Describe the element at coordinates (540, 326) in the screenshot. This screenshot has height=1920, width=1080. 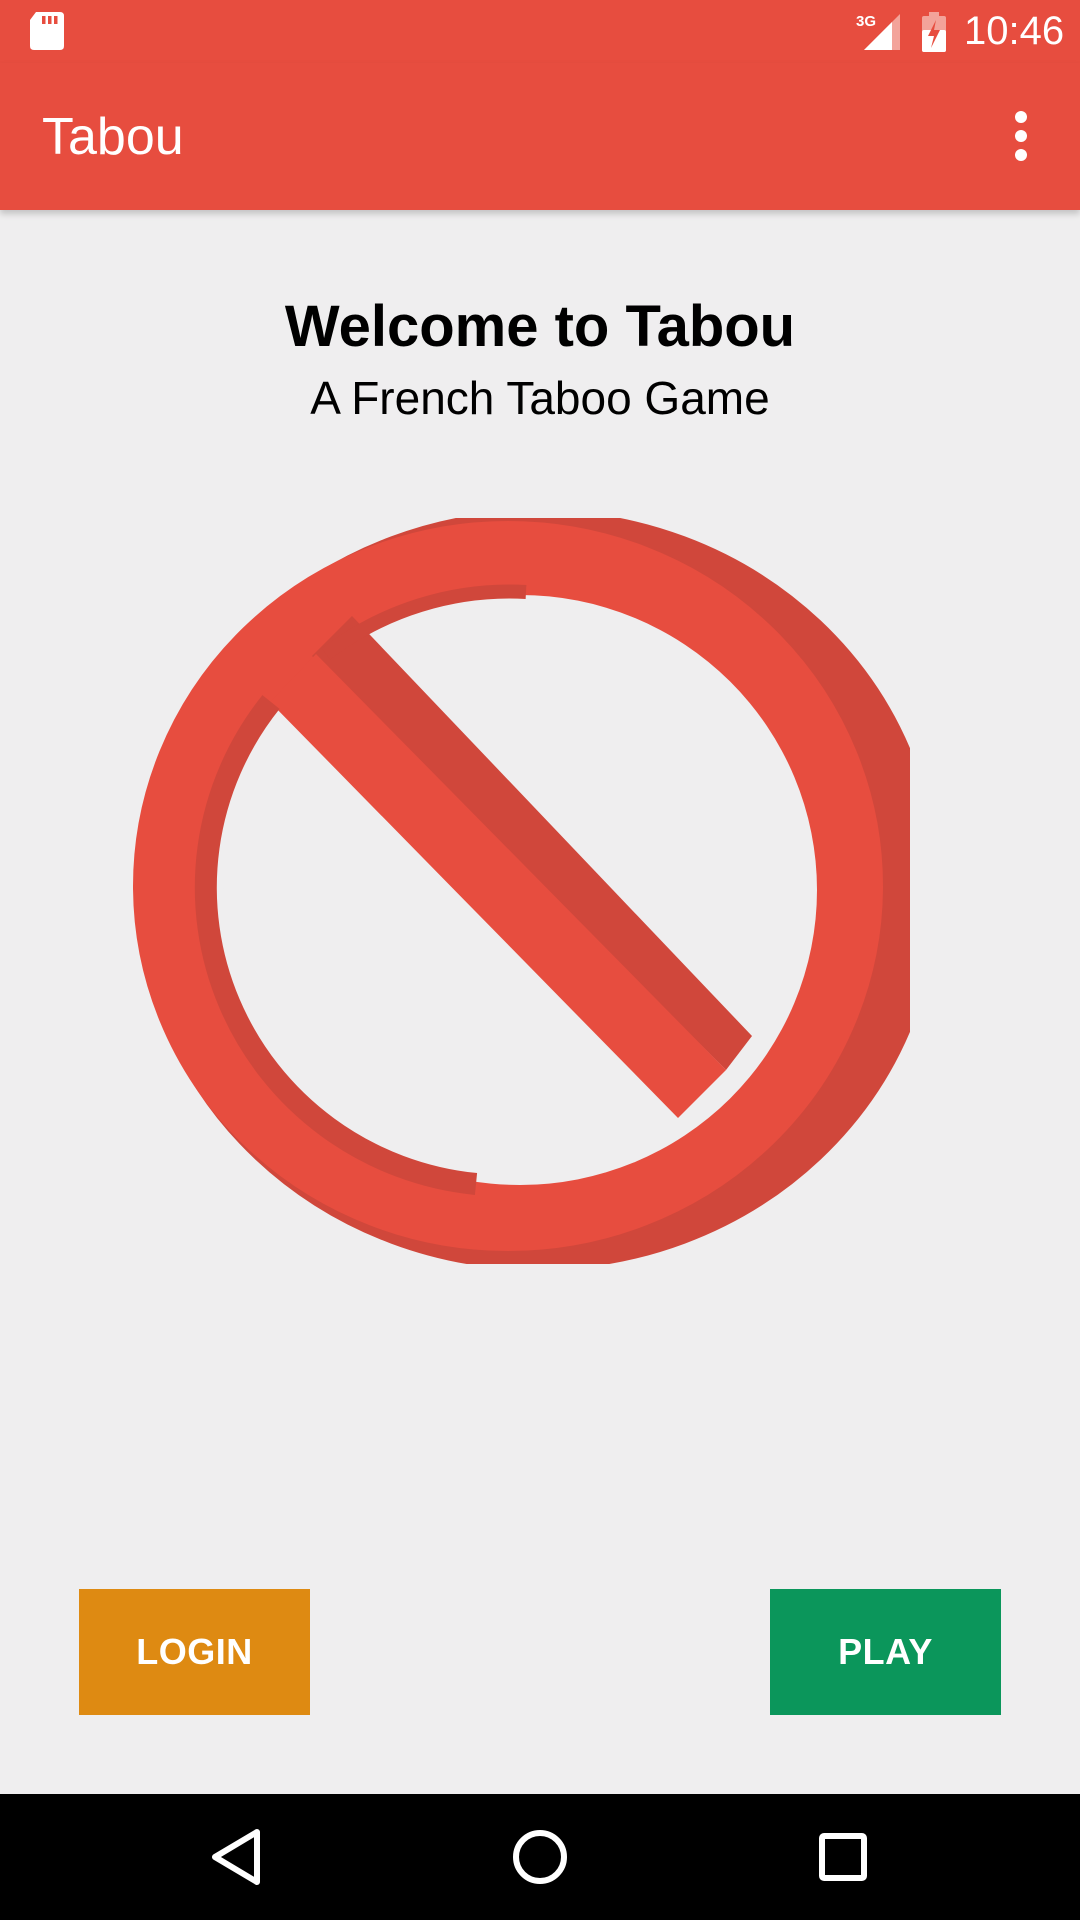
I see `welcome-title: Welcome to Tabou` at that location.